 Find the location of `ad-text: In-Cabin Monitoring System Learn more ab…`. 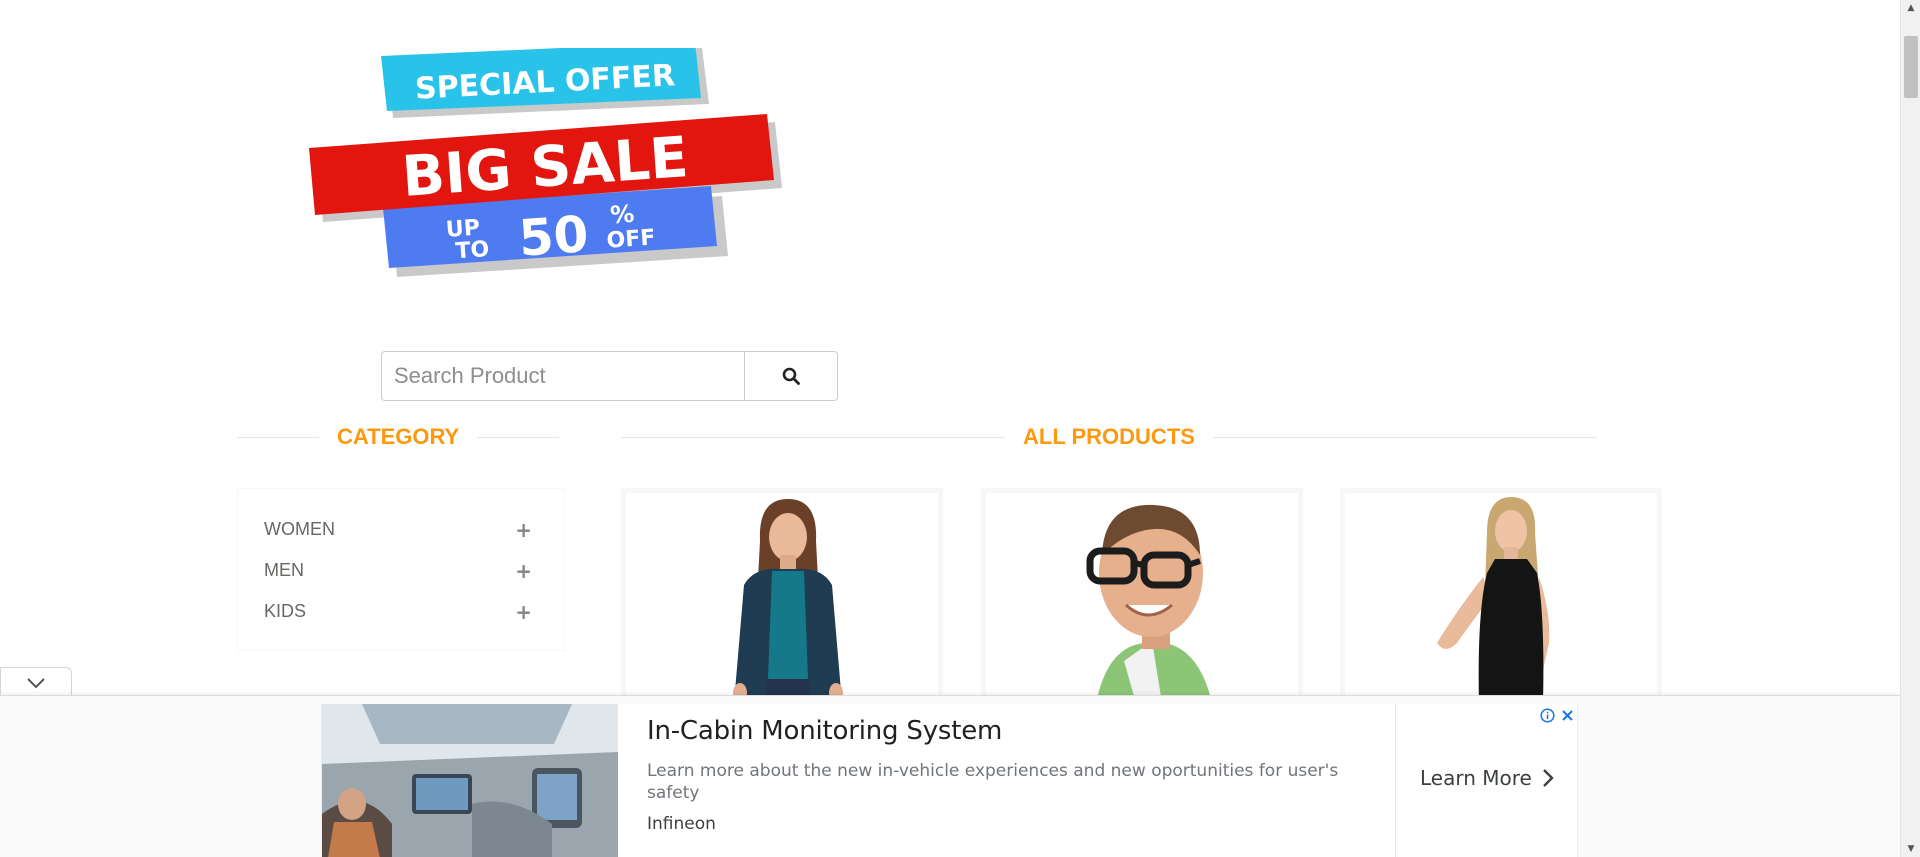

ad-text: In-Cabin Monitoring System Learn more ab… is located at coordinates (997, 775).